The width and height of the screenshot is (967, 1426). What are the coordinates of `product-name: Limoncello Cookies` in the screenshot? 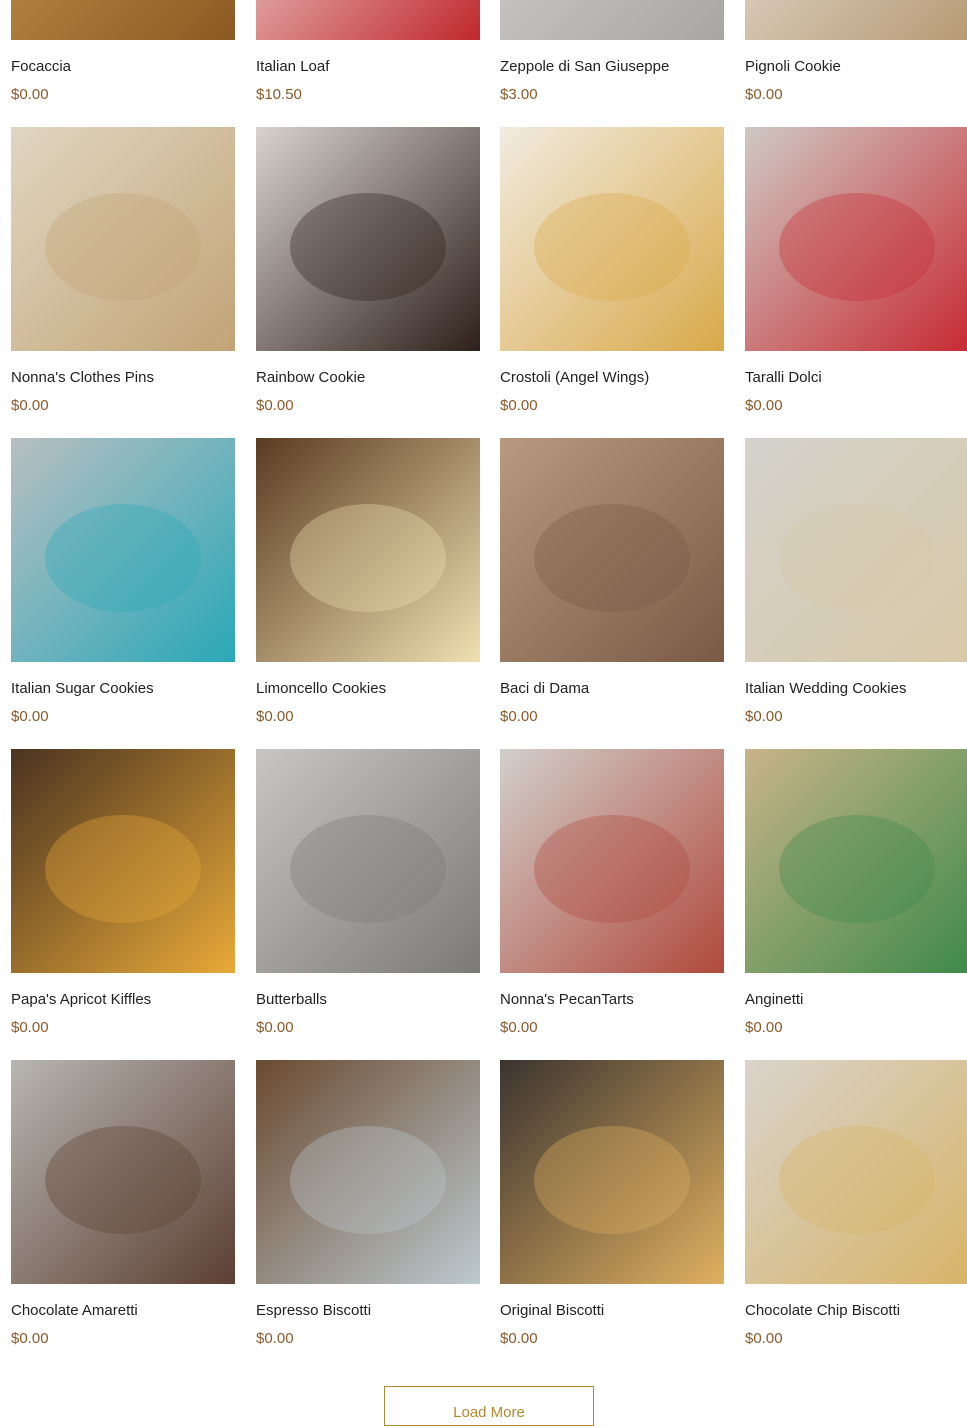 It's located at (321, 689).